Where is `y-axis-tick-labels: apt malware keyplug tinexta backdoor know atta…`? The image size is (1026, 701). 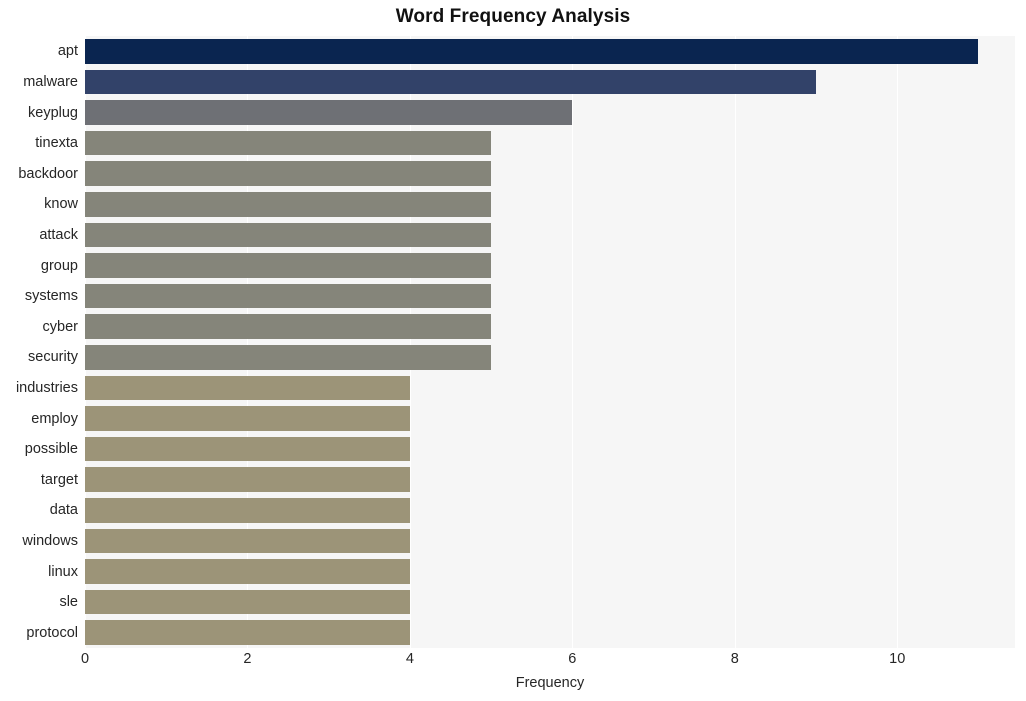 y-axis-tick-labels: apt malware keyplug tinexta backdoor know atta… is located at coordinates (39, 342).